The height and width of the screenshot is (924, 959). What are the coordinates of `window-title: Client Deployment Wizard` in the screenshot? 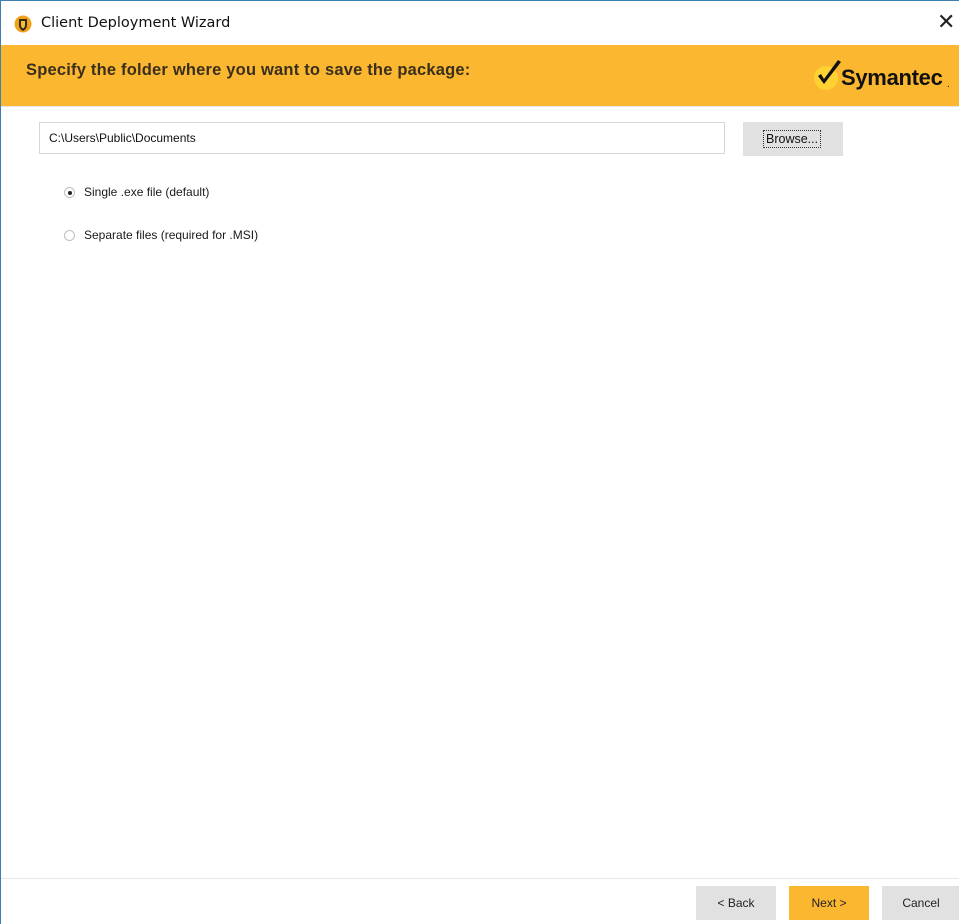 It's located at (136, 23).